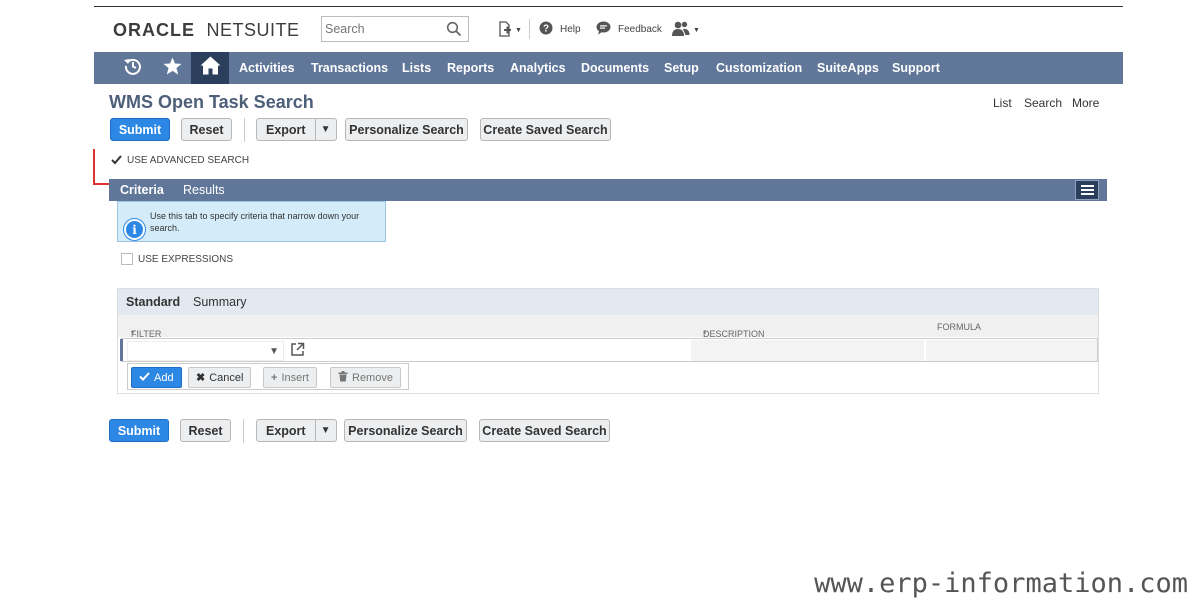 This screenshot has width=1200, height=600. I want to click on create-new-menu: ▼, so click(510, 30).